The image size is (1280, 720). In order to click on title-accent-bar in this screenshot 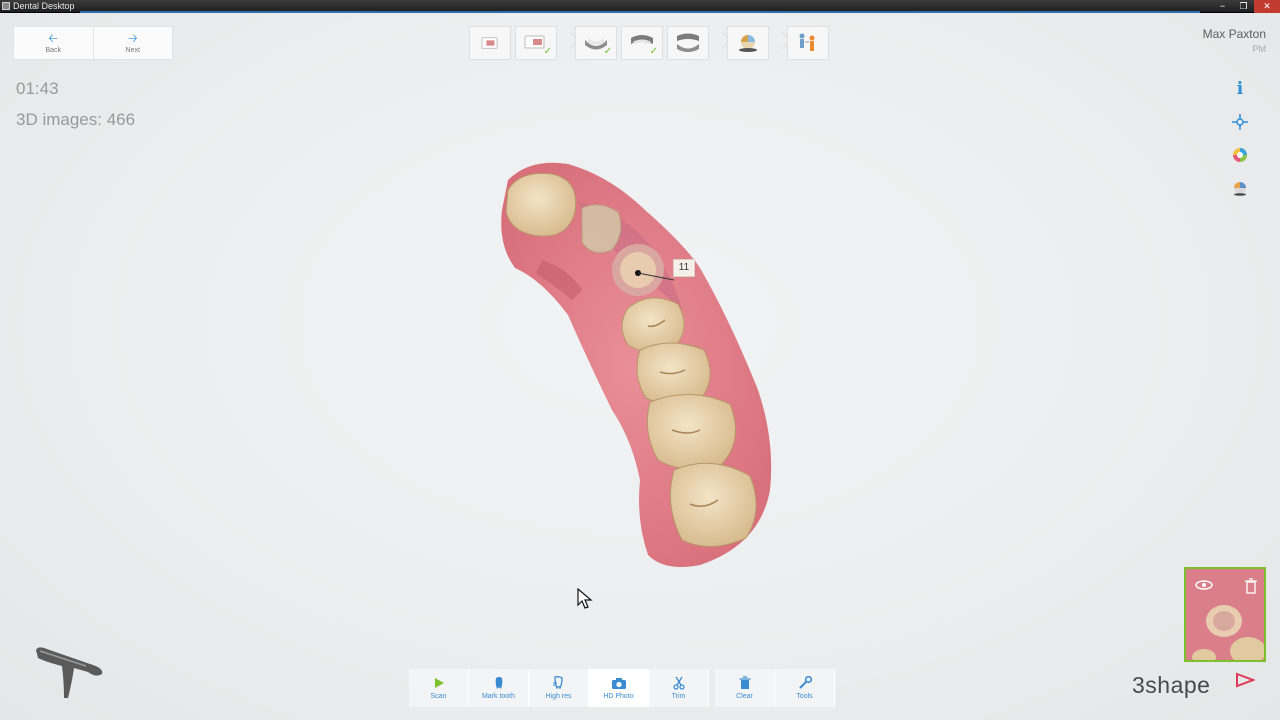, I will do `click(640, 12)`.